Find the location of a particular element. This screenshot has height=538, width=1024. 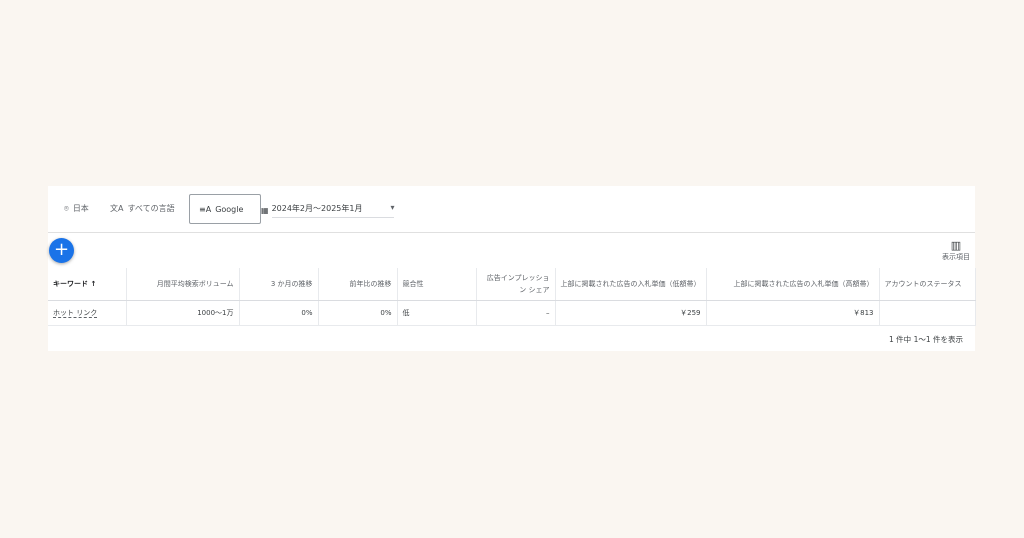

header-bid-high: 上部に掲載された広告の入札単価（高額帯） is located at coordinates (793, 284).